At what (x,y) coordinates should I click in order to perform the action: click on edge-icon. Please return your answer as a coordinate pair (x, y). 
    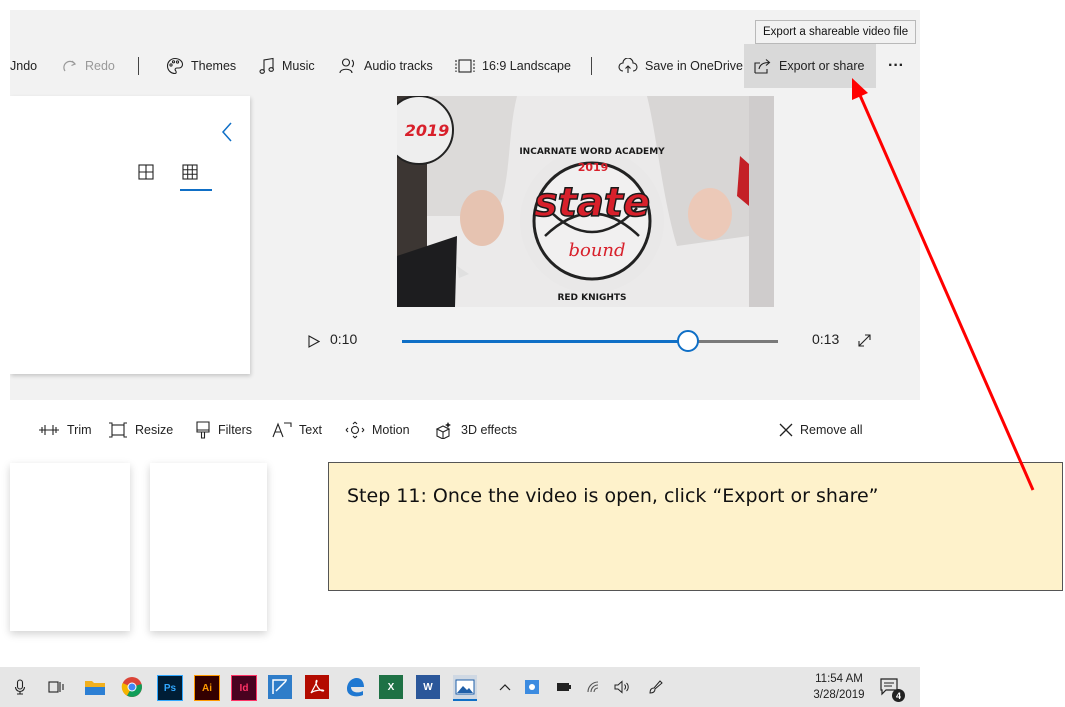
    Looking at the image, I should click on (354, 687).